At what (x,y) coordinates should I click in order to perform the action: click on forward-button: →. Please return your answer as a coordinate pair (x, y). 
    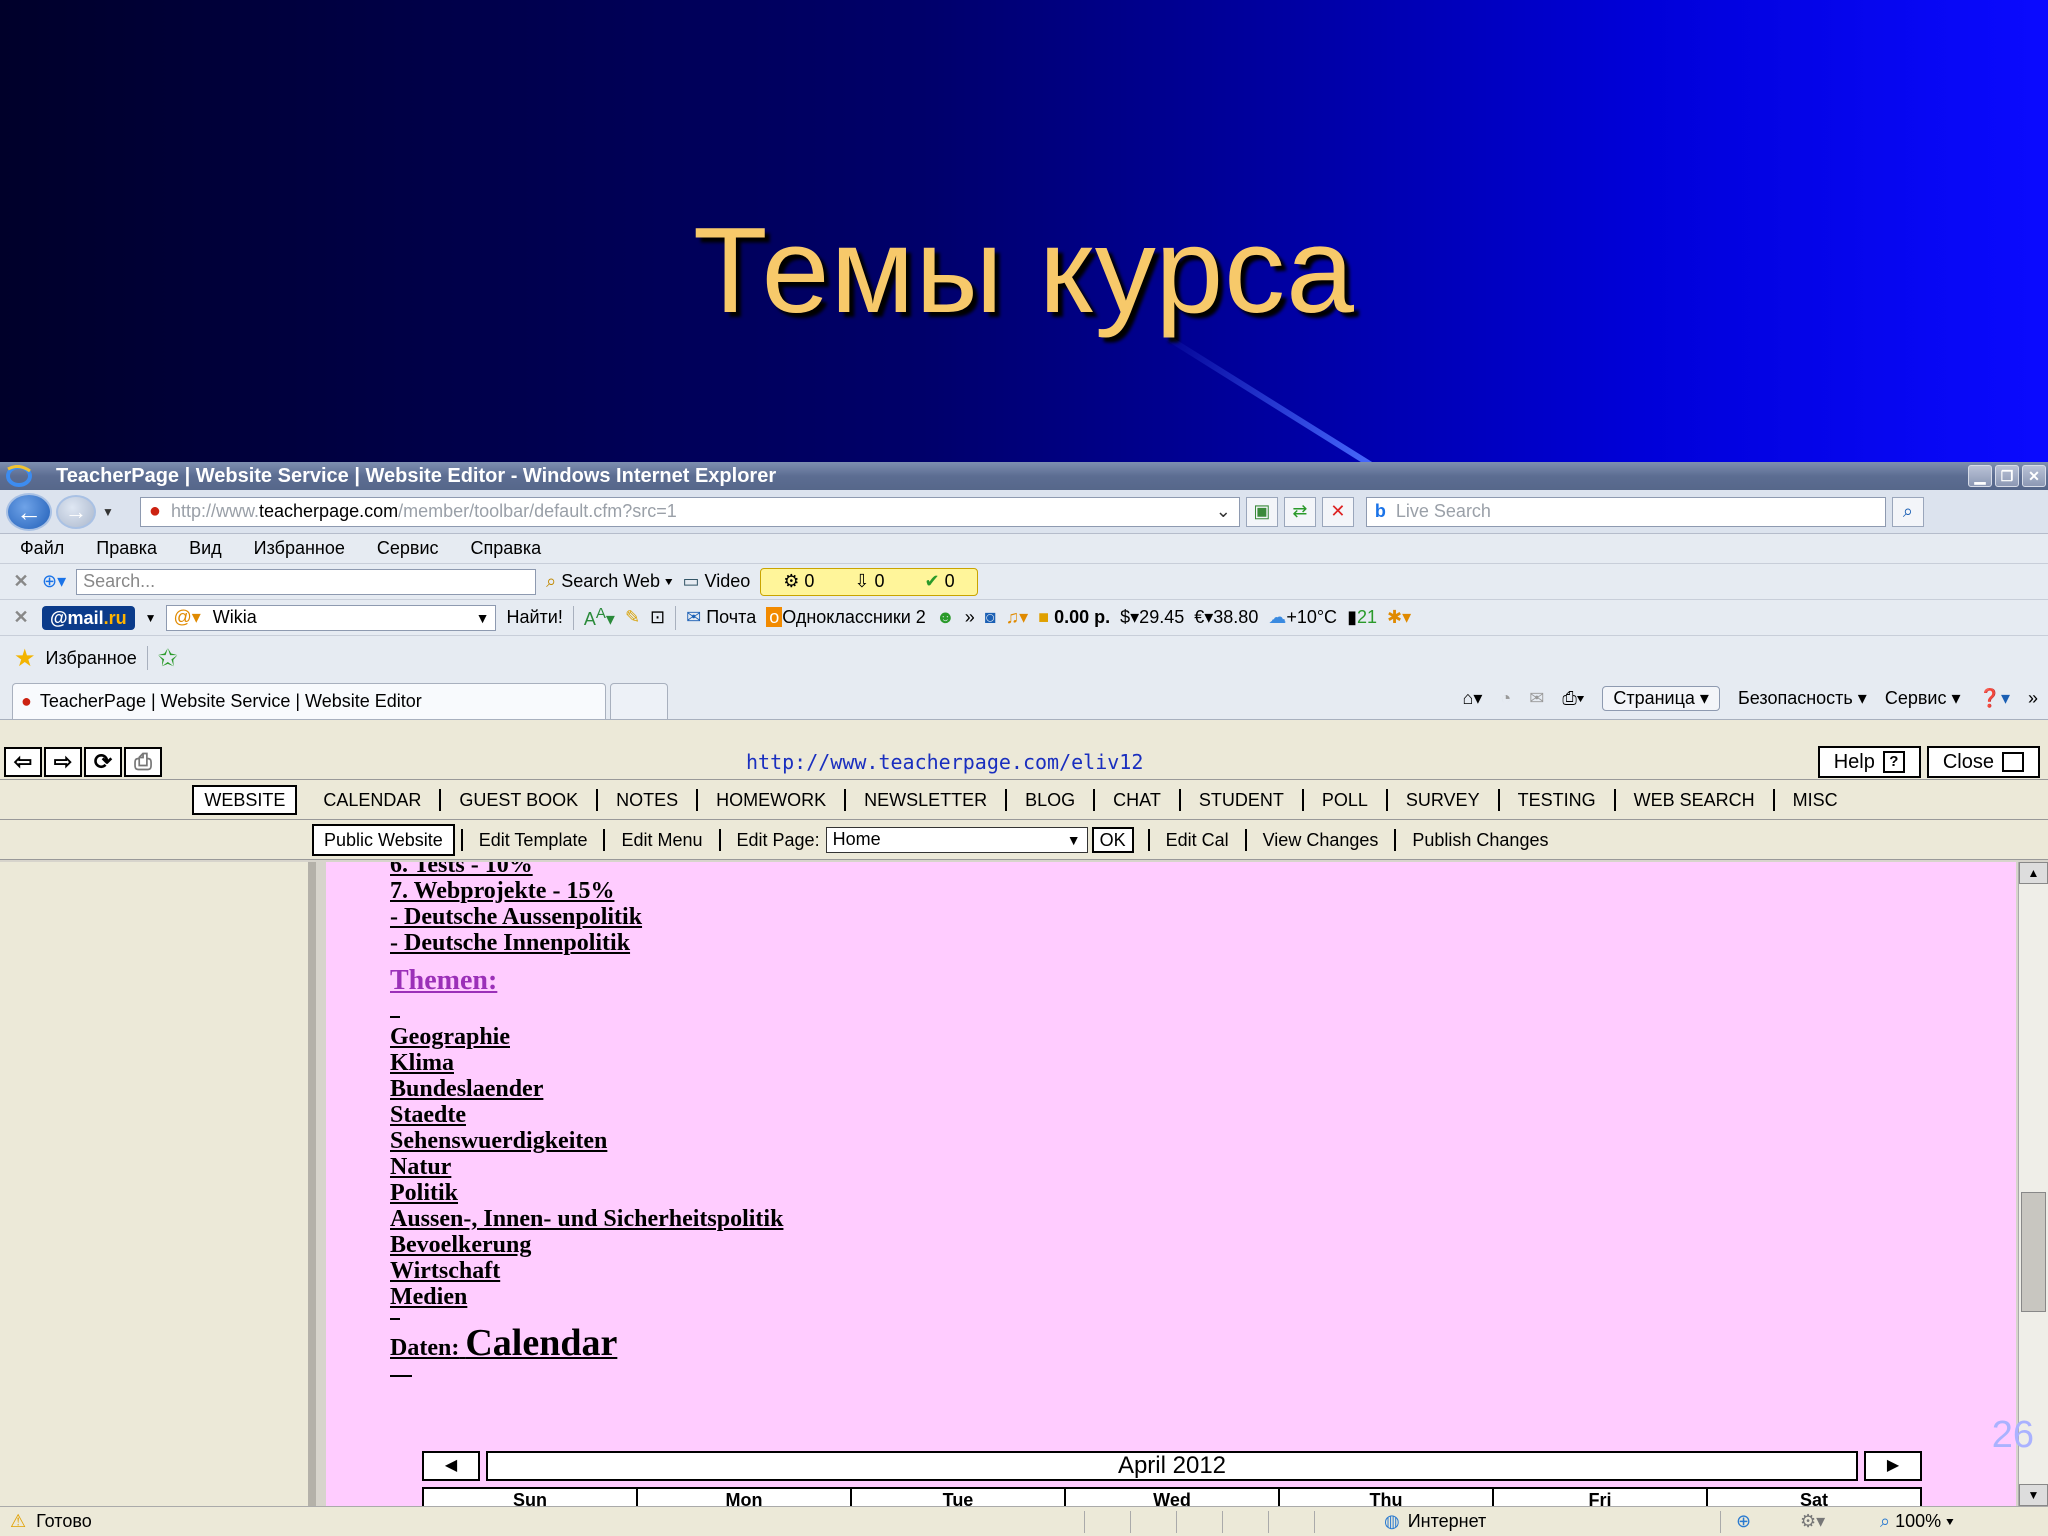
    Looking at the image, I should click on (76, 511).